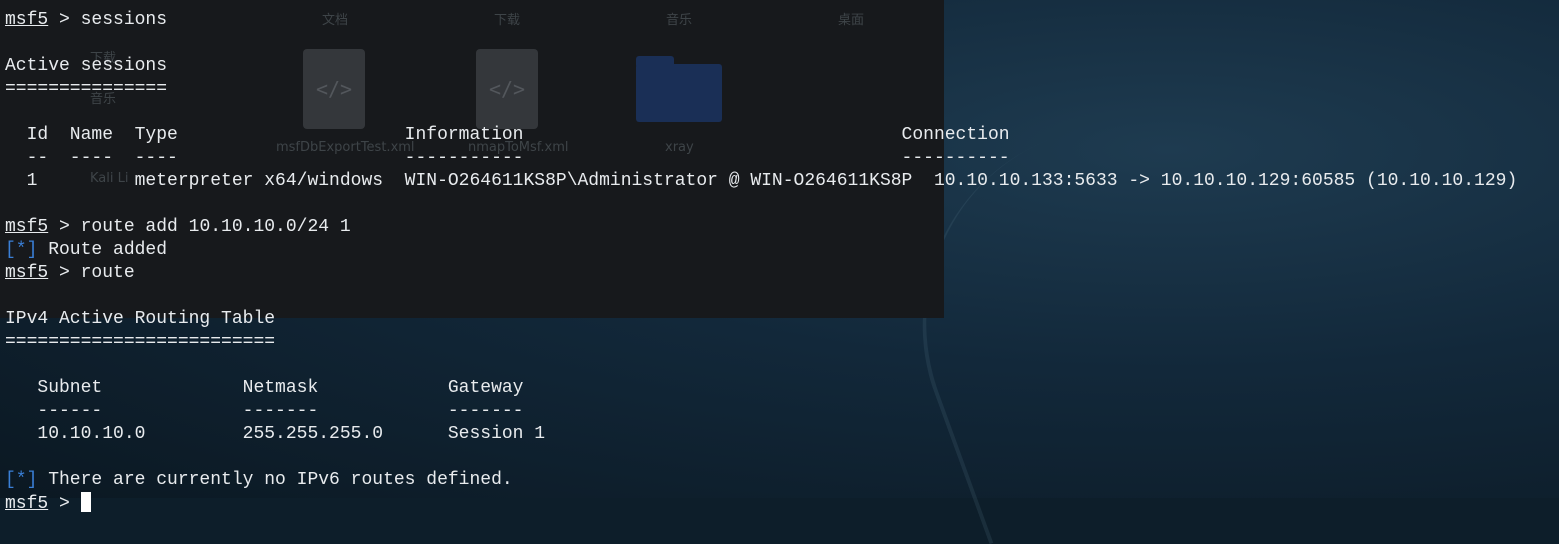 Image resolution: width=1559 pixels, height=544 pixels. I want to click on terminal-line: -- ---- ---- ----------- ----------, so click(761, 158).